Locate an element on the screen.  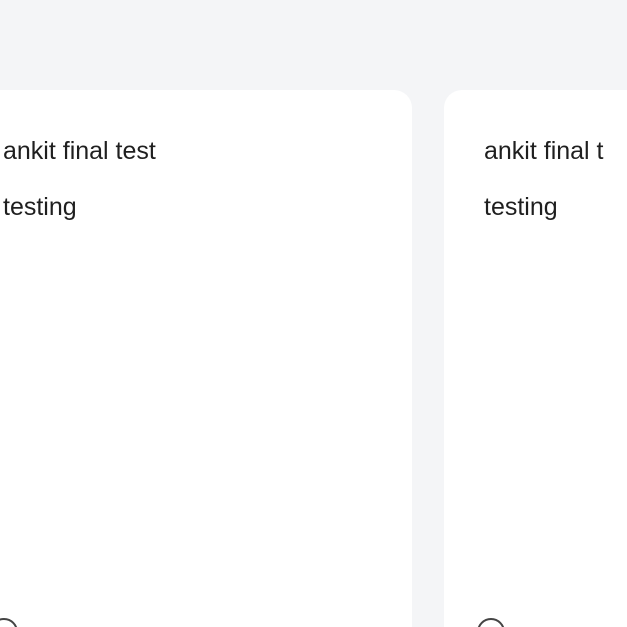
card-title: ankit final test is located at coordinates (79, 151).